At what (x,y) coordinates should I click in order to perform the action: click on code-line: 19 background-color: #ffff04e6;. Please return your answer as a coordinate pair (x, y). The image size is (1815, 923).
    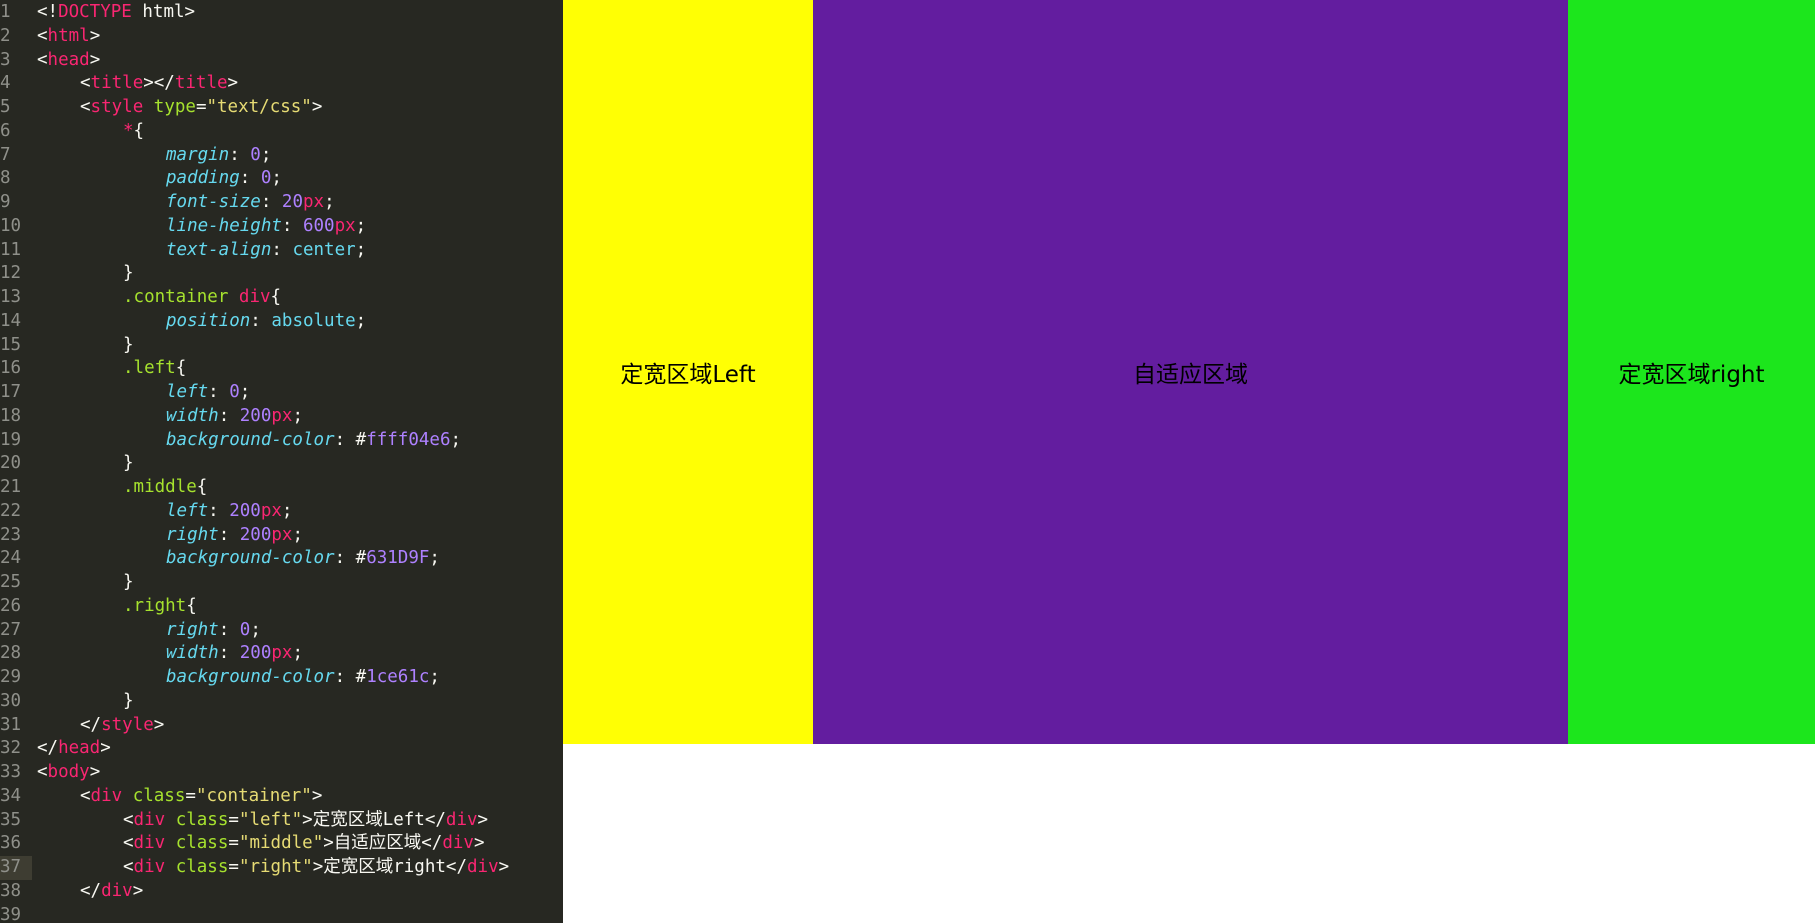
    Looking at the image, I should click on (281, 441).